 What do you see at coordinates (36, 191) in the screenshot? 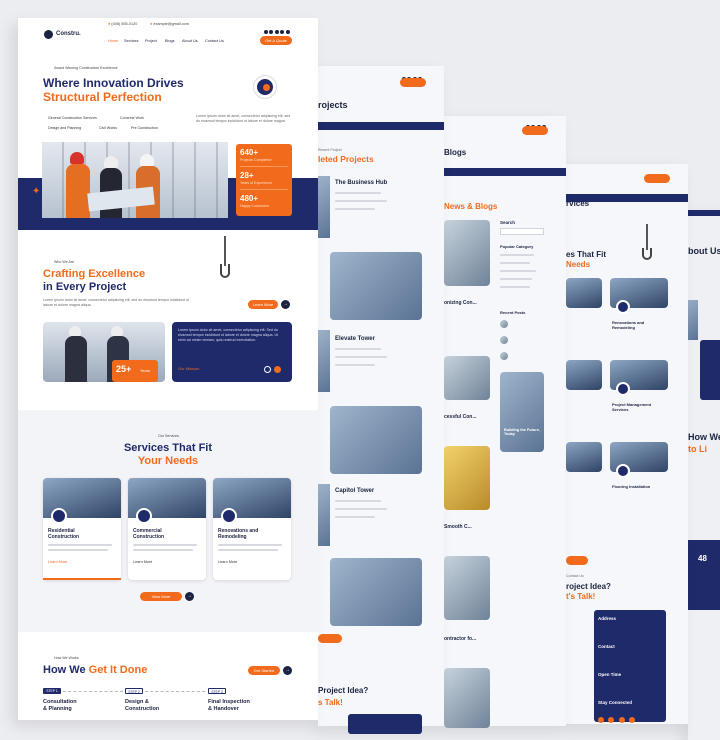
I see `sparkle-icon: ✦` at bounding box center [36, 191].